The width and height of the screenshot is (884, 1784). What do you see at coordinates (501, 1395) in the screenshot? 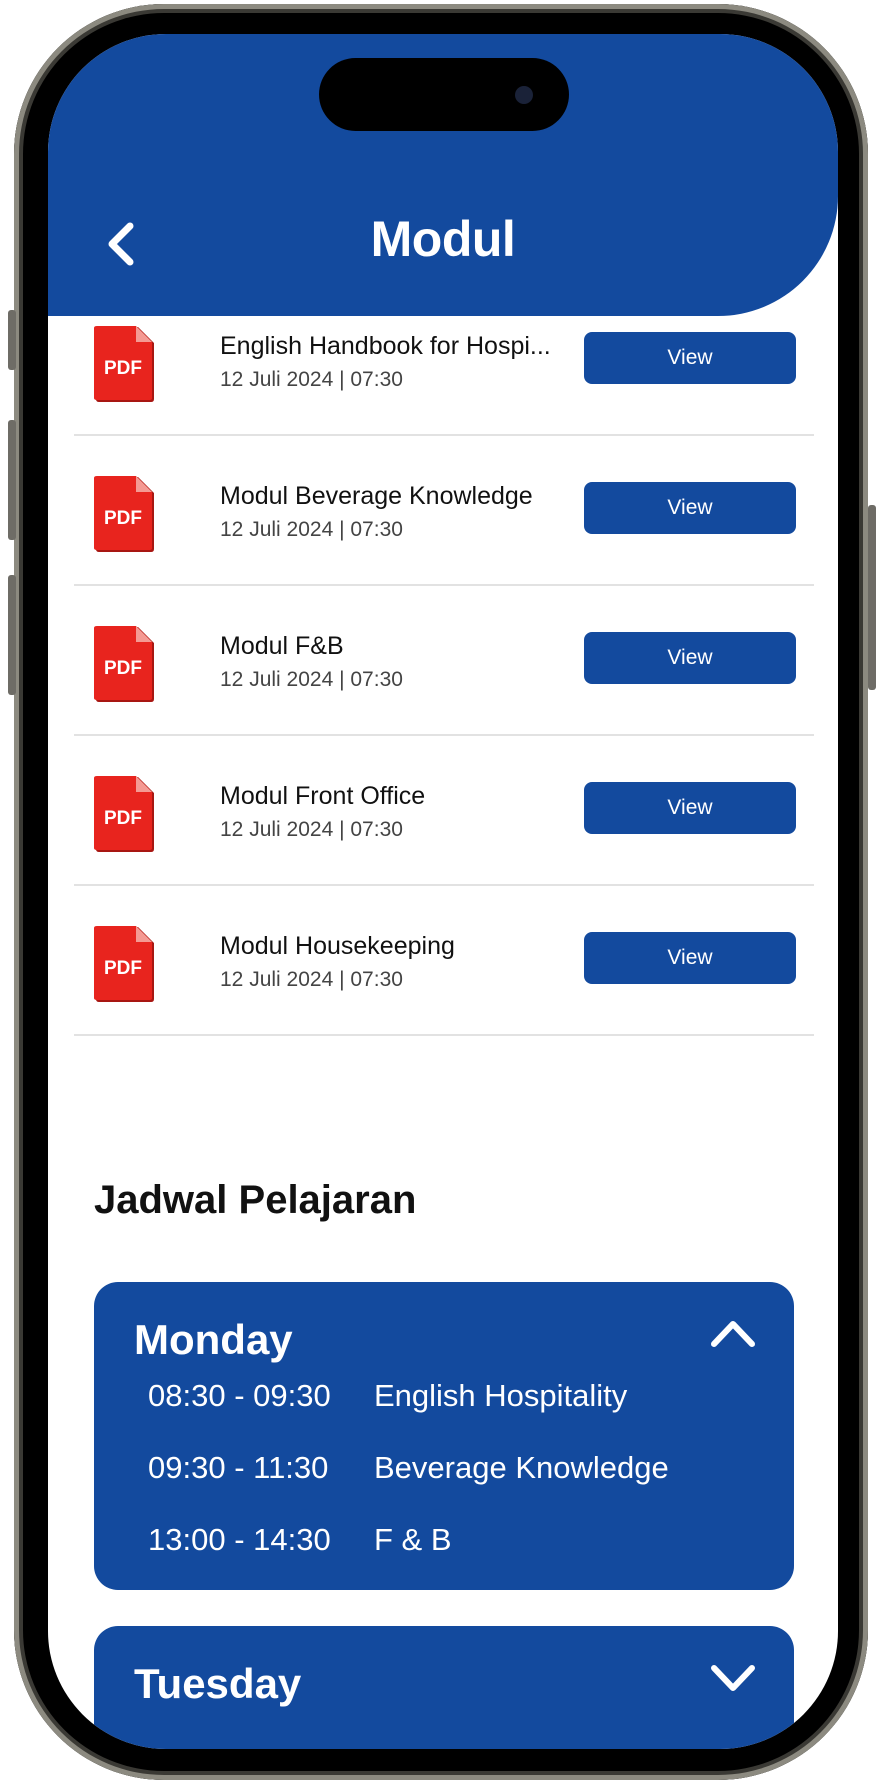
I see `slot-subject: English Hospitality` at bounding box center [501, 1395].